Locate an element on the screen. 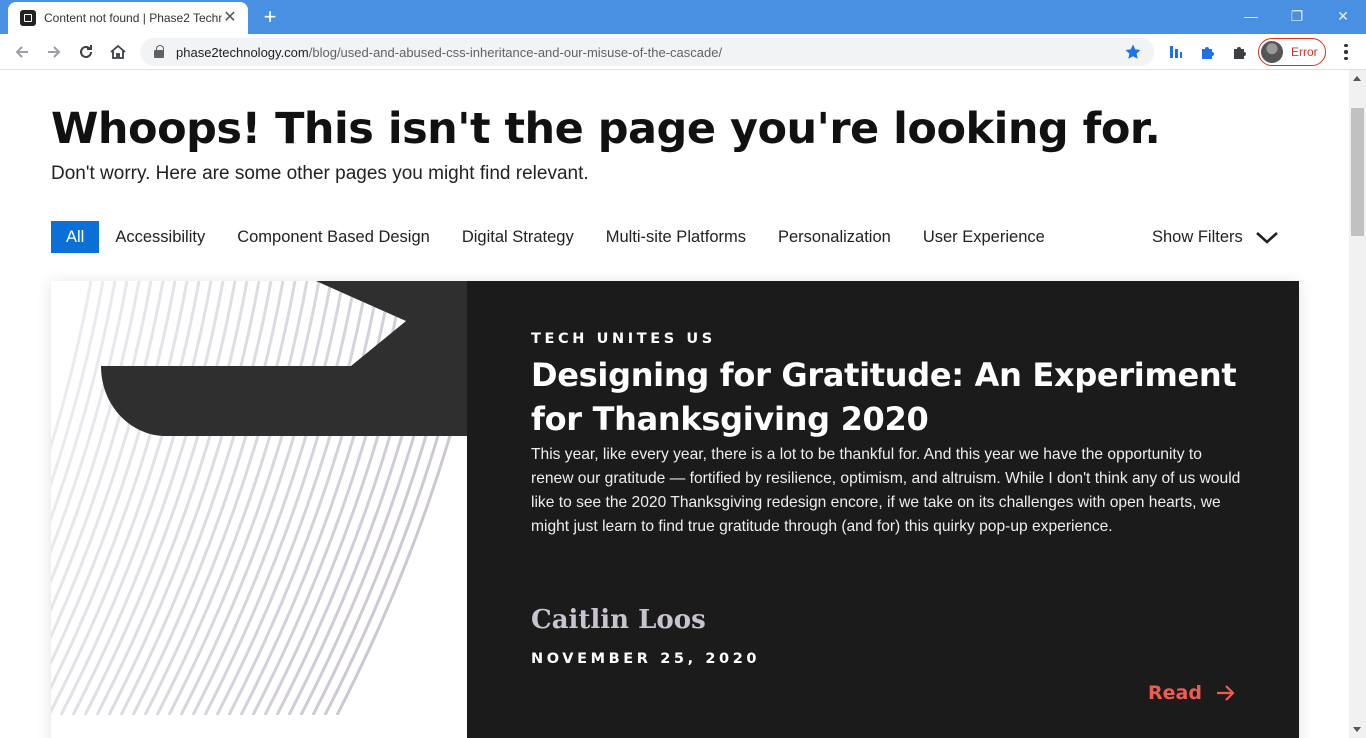 Image resolution: width=1366 pixels, height=738 pixels. minimize-button: — is located at coordinates (1251, 16).